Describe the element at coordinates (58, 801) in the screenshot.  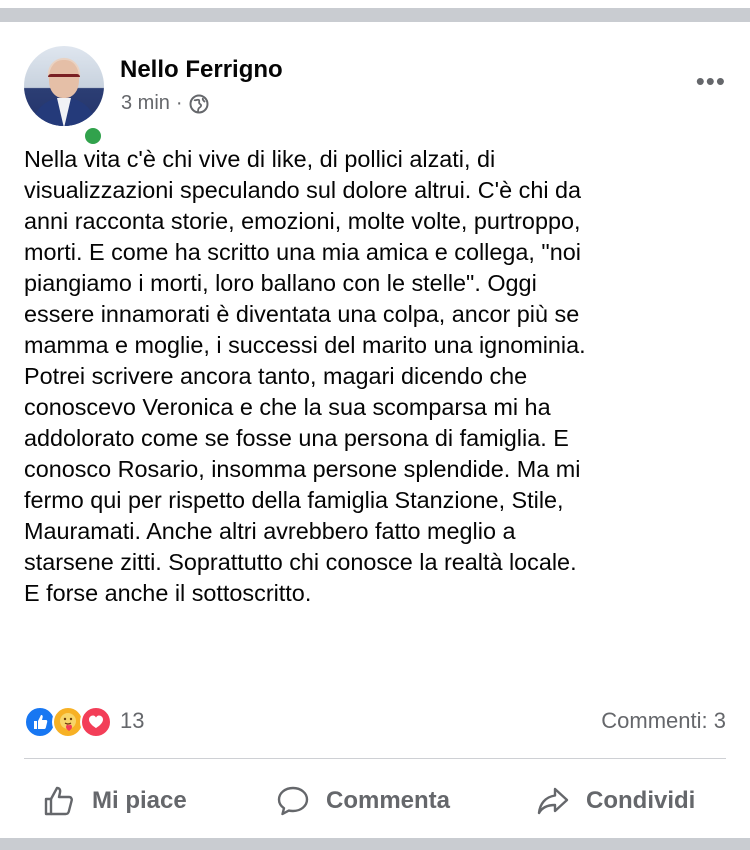
I see `thumbs-up-icon` at that location.